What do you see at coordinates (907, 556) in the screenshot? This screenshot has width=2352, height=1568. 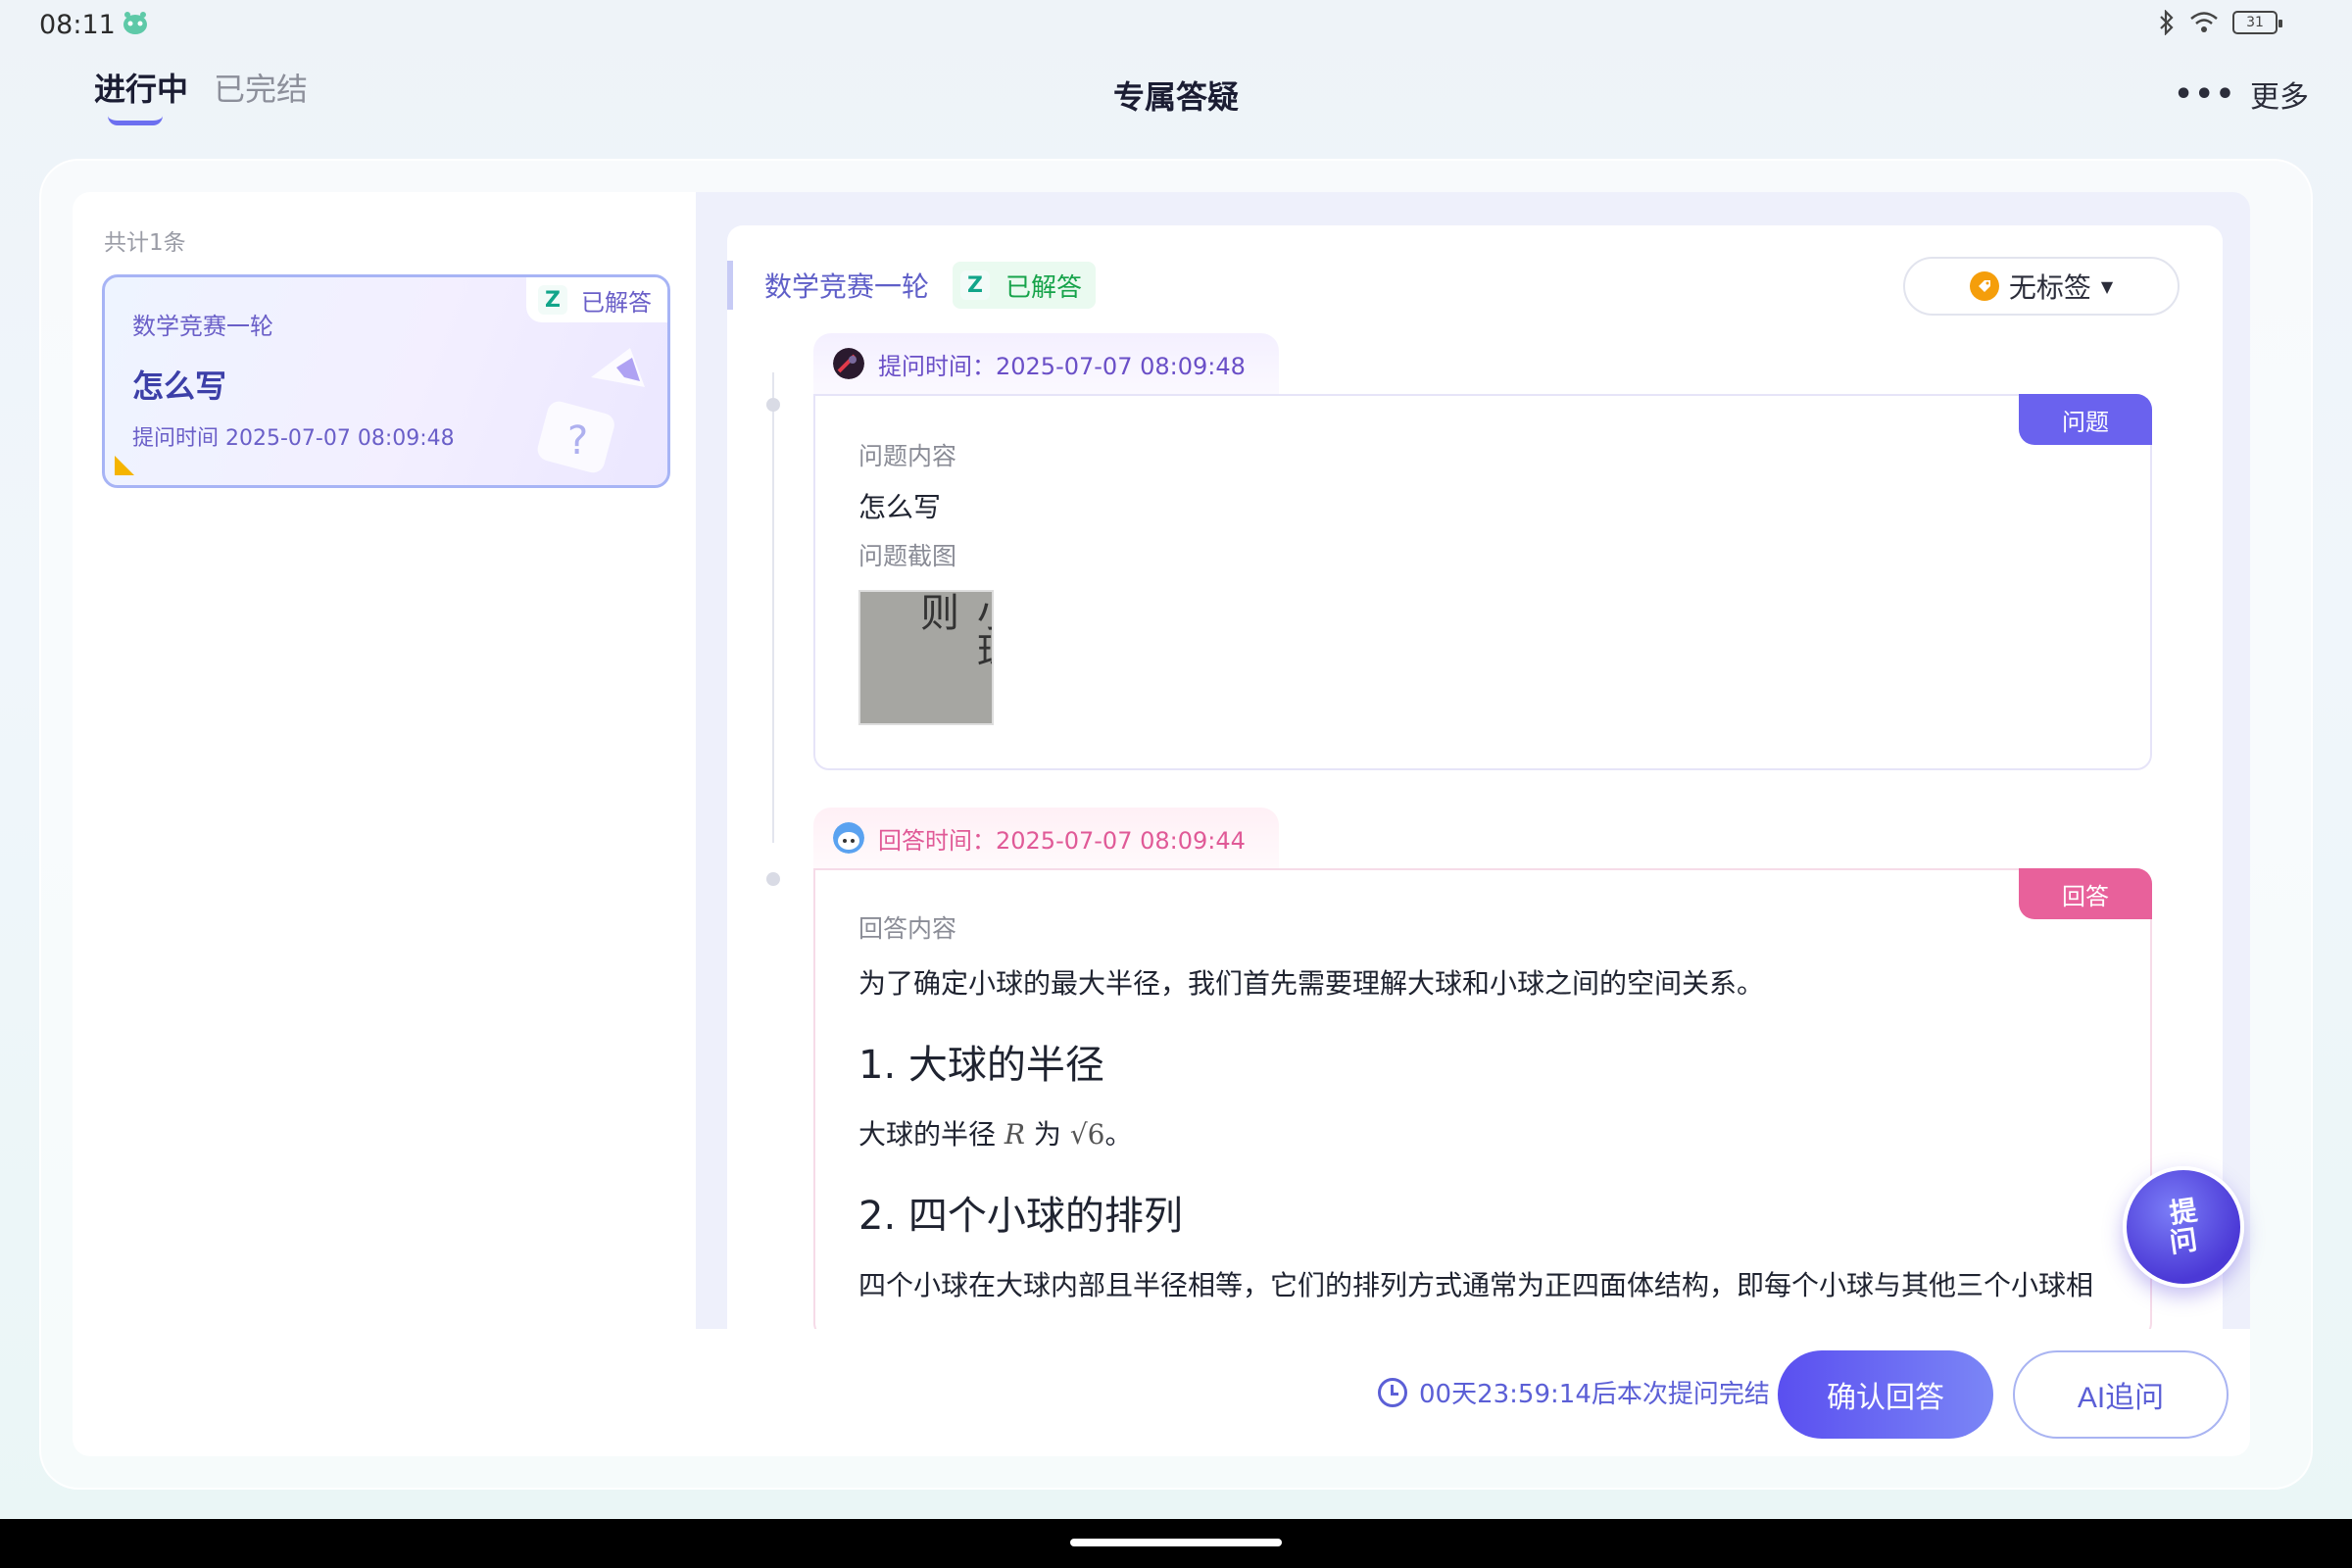 I see `question-screenshot-label: 问题截图` at bounding box center [907, 556].